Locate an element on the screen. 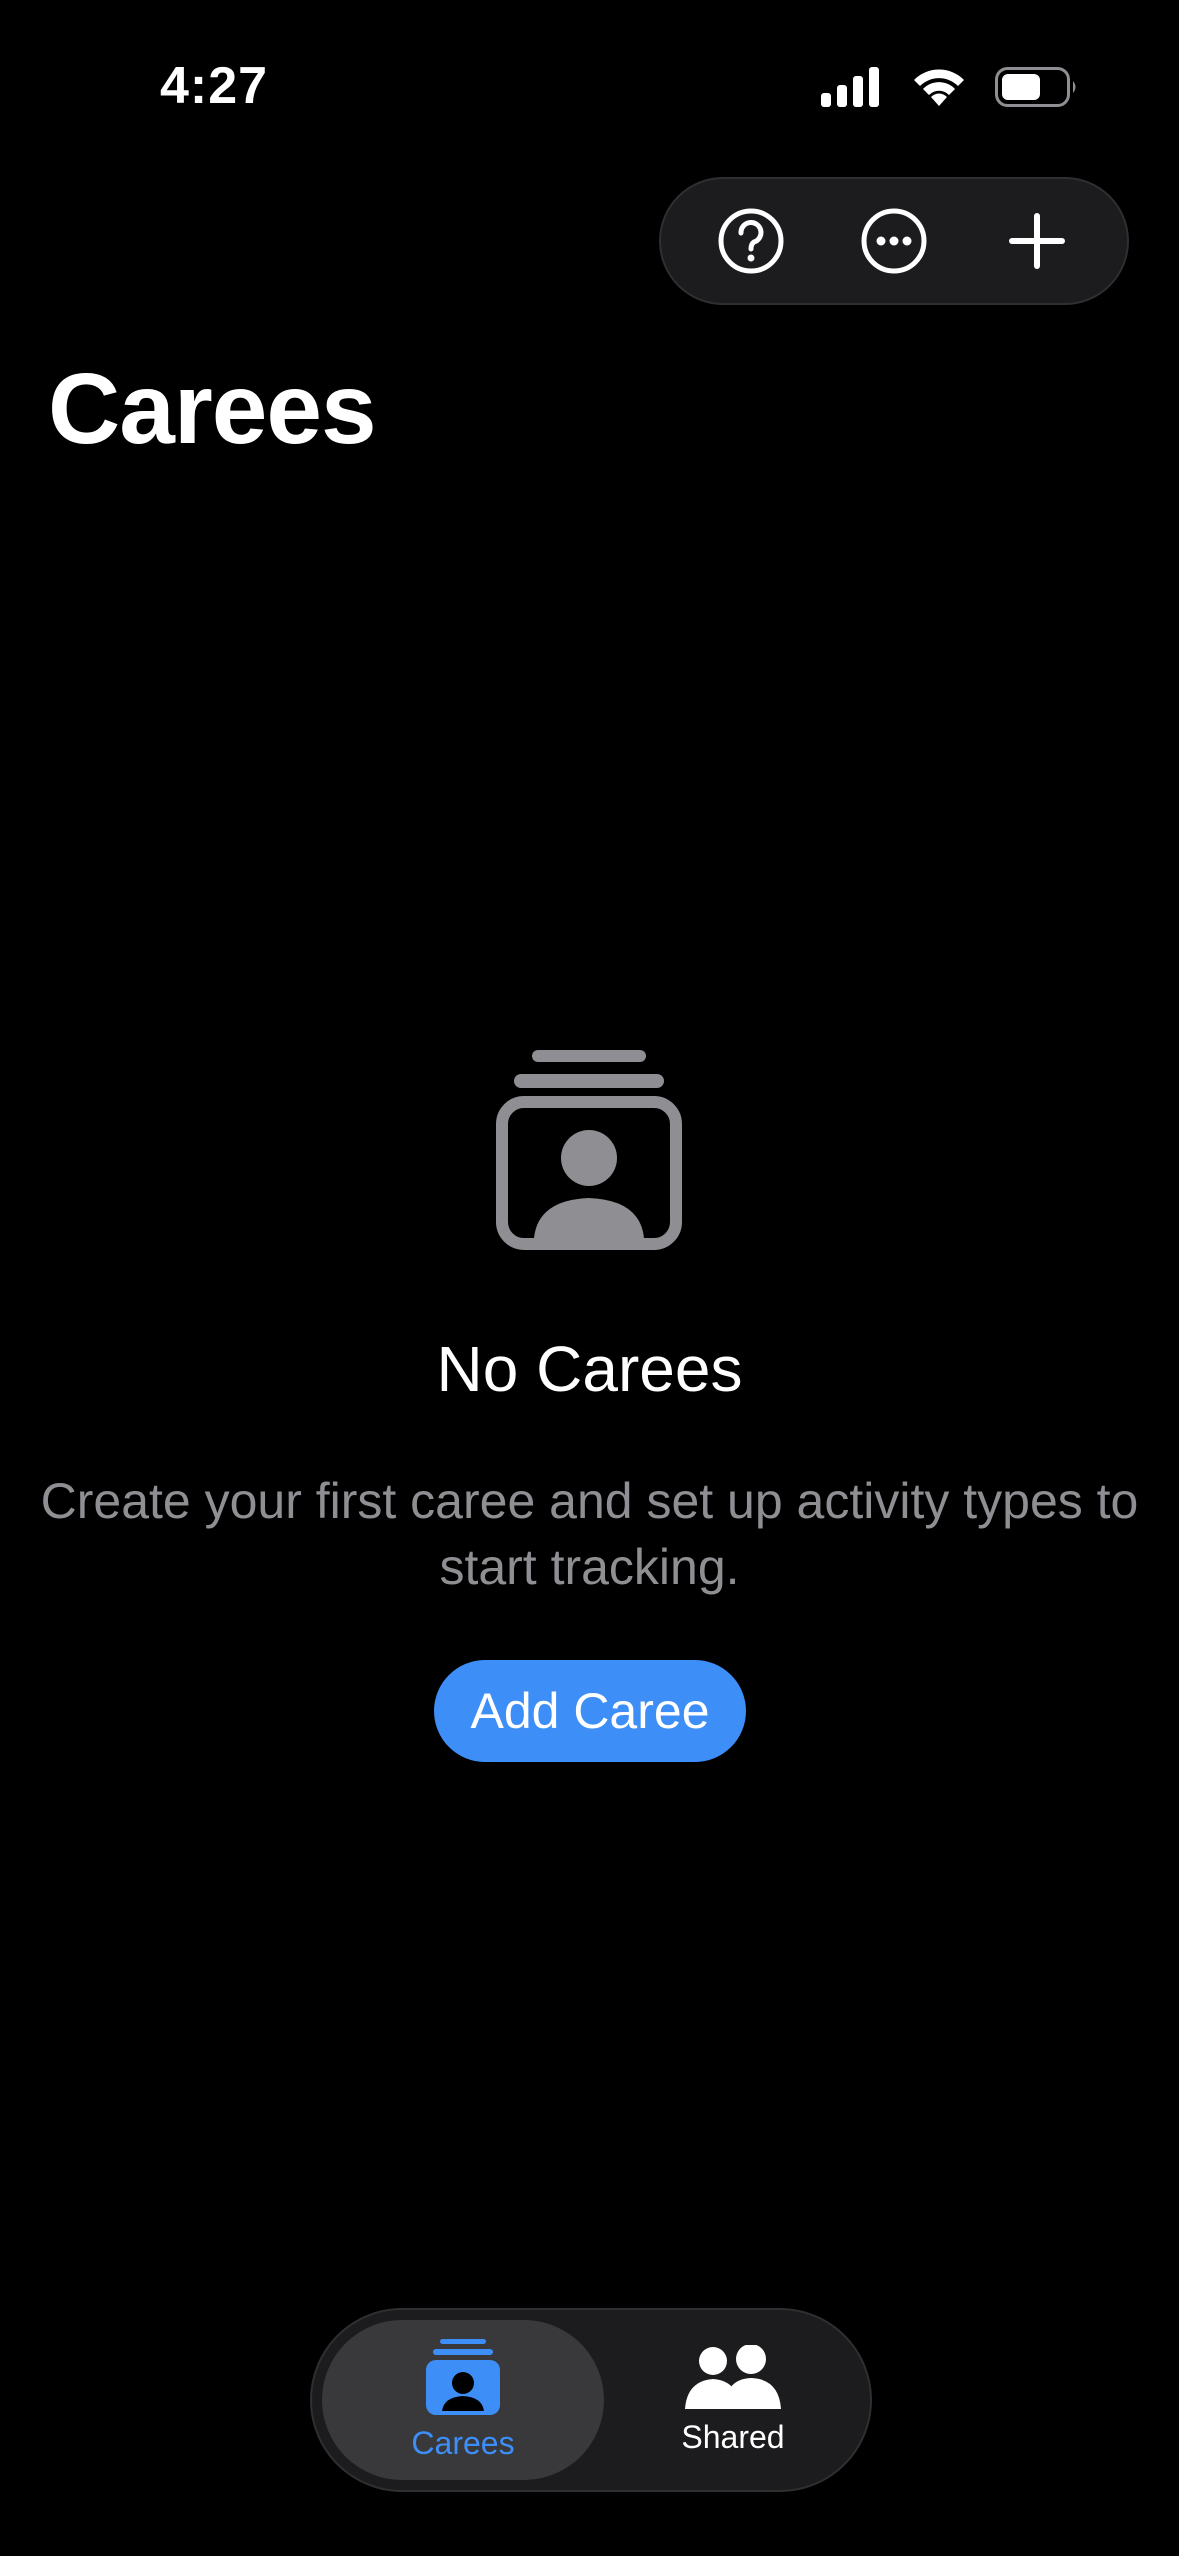  battery-icon is located at coordinates (1035, 87).